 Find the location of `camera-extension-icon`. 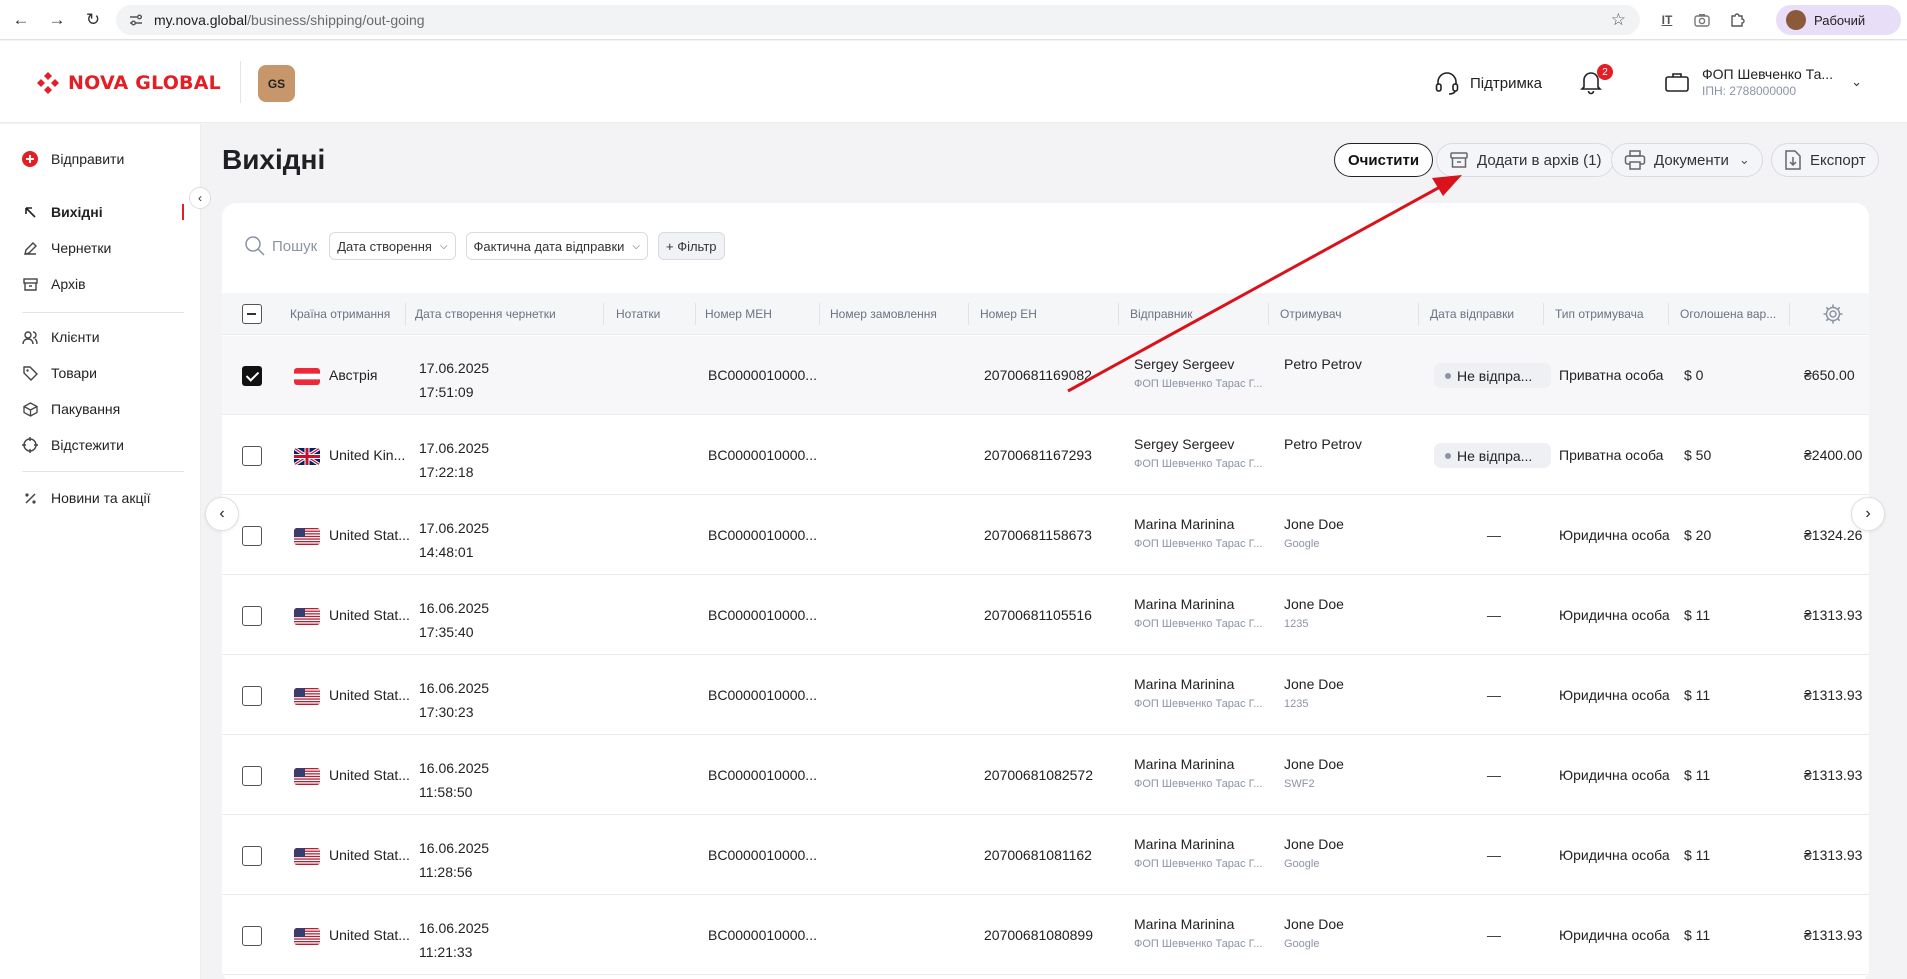

camera-extension-icon is located at coordinates (1702, 20).